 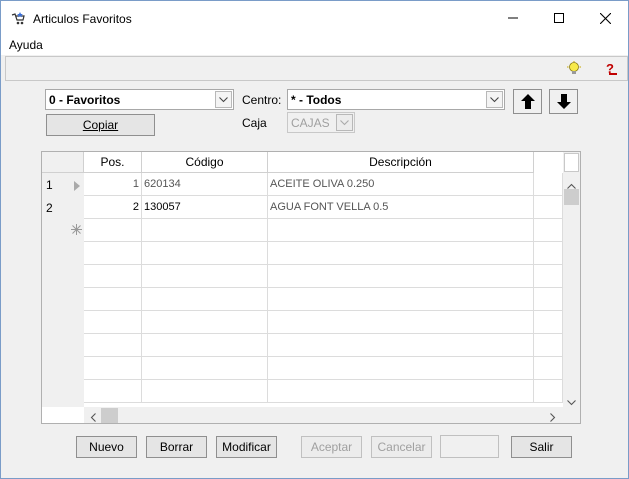 I want to click on cancelar-button: Cancelar, so click(x=401, y=447).